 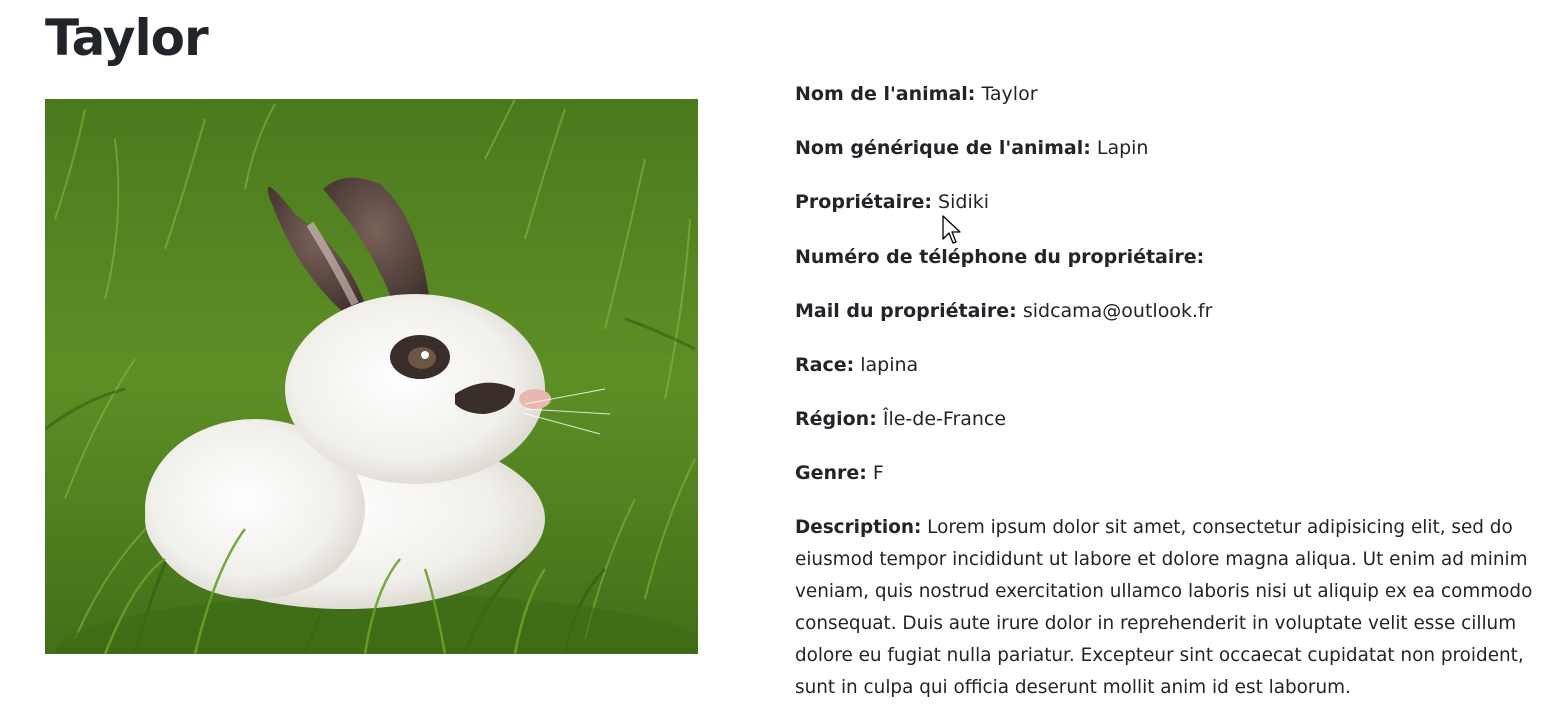 What do you see at coordinates (858, 527) in the screenshot?
I see `detail-description-label: Description:` at bounding box center [858, 527].